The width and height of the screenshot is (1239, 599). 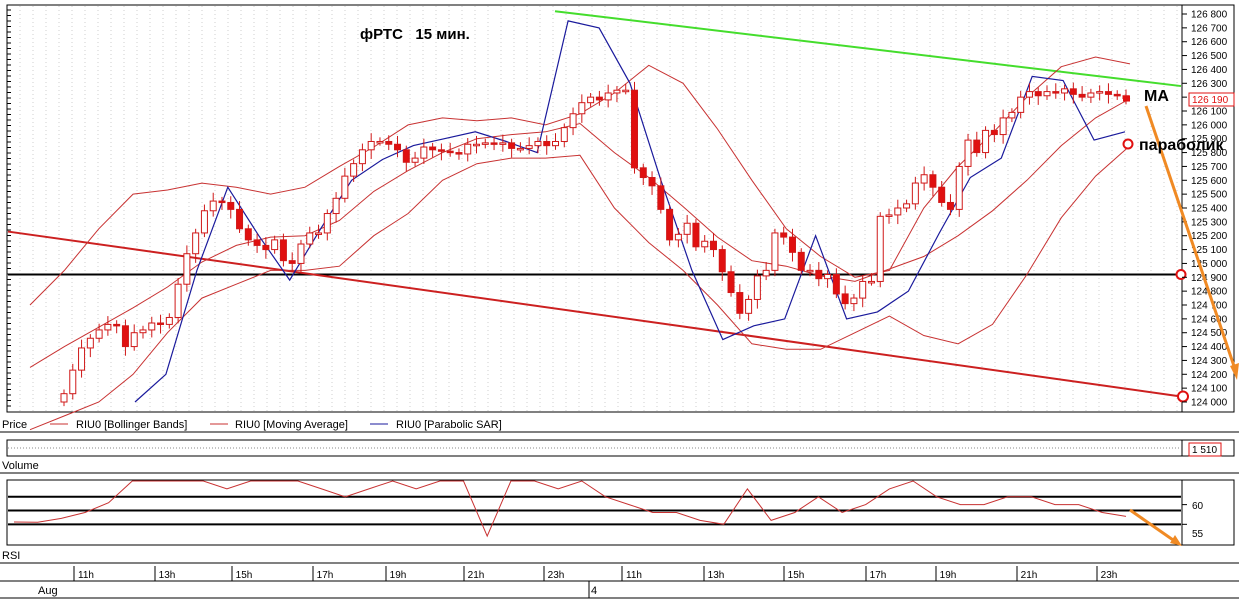 What do you see at coordinates (1198, 506) in the screenshot?
I see `rsi-tick-60: 60` at bounding box center [1198, 506].